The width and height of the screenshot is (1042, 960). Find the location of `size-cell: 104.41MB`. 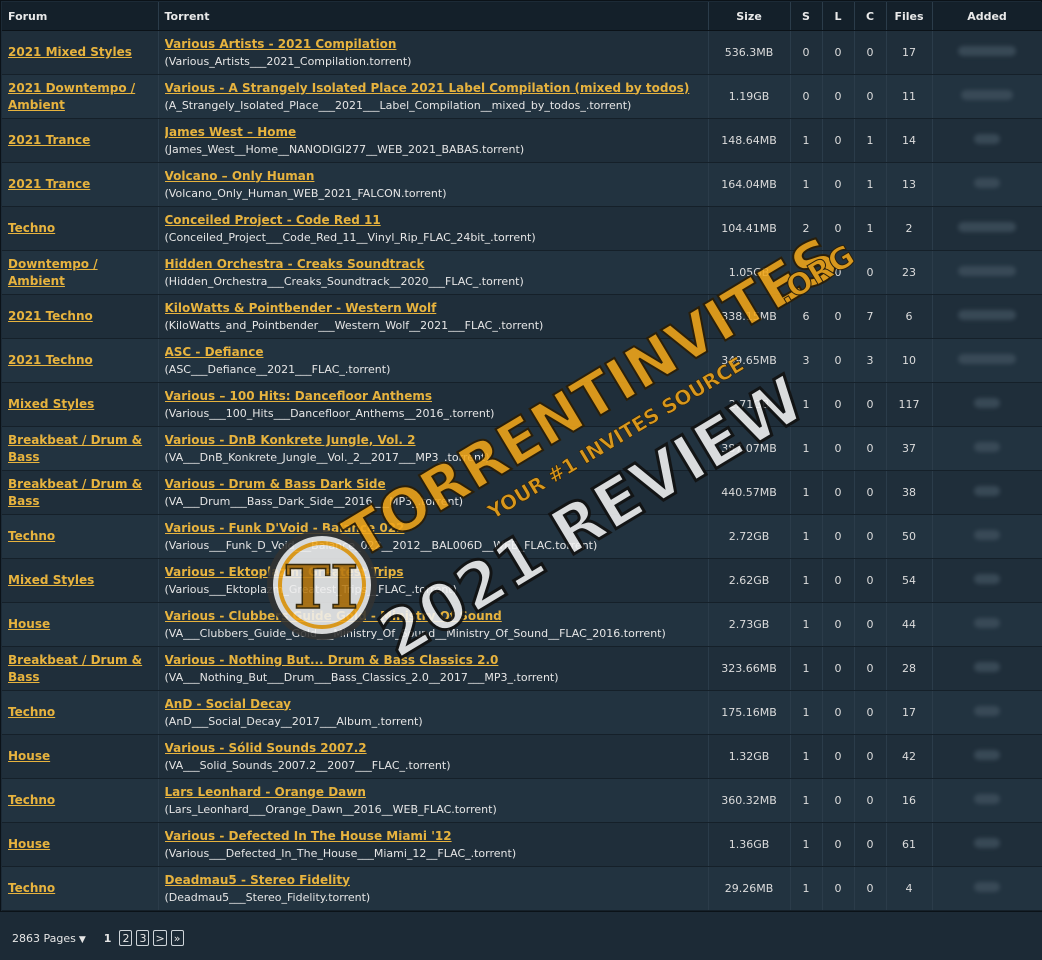

size-cell: 104.41MB is located at coordinates (749, 228).